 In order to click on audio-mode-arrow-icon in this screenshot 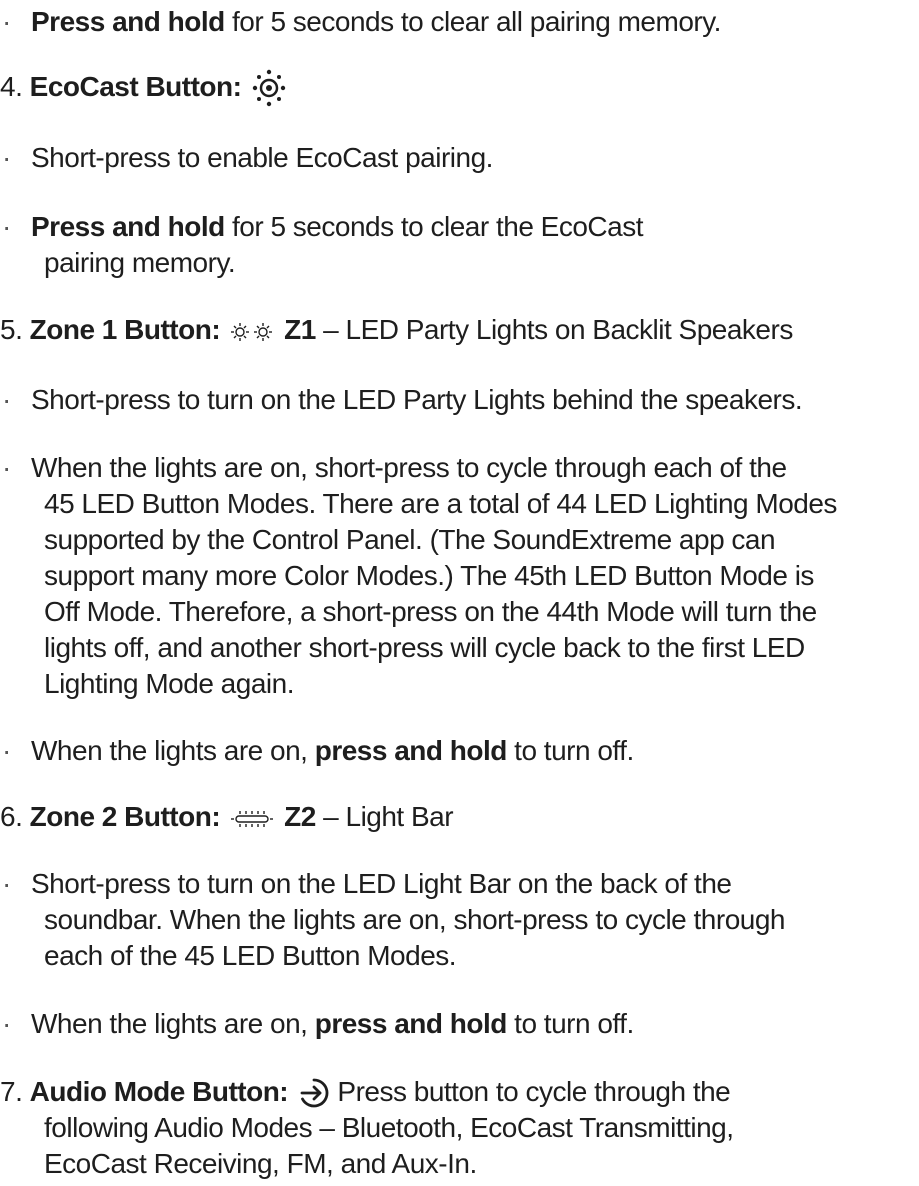, I will do `click(314, 1094)`.